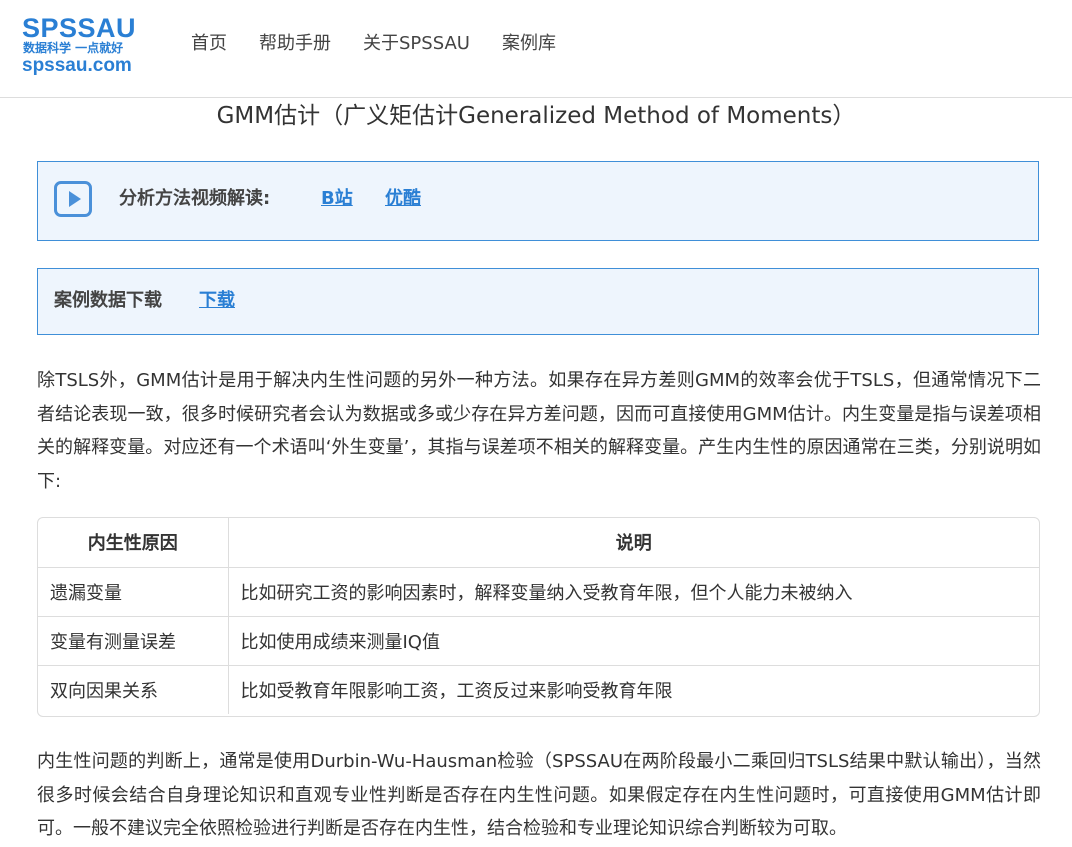  I want to click on logo-wordmark: SPSSAU, so click(79, 28).